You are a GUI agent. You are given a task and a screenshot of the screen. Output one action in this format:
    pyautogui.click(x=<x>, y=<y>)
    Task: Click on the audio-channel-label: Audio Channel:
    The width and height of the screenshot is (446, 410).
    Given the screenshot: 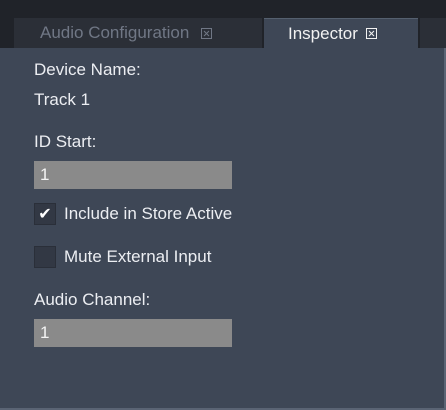 What is the action you would take?
    pyautogui.click(x=92, y=299)
    